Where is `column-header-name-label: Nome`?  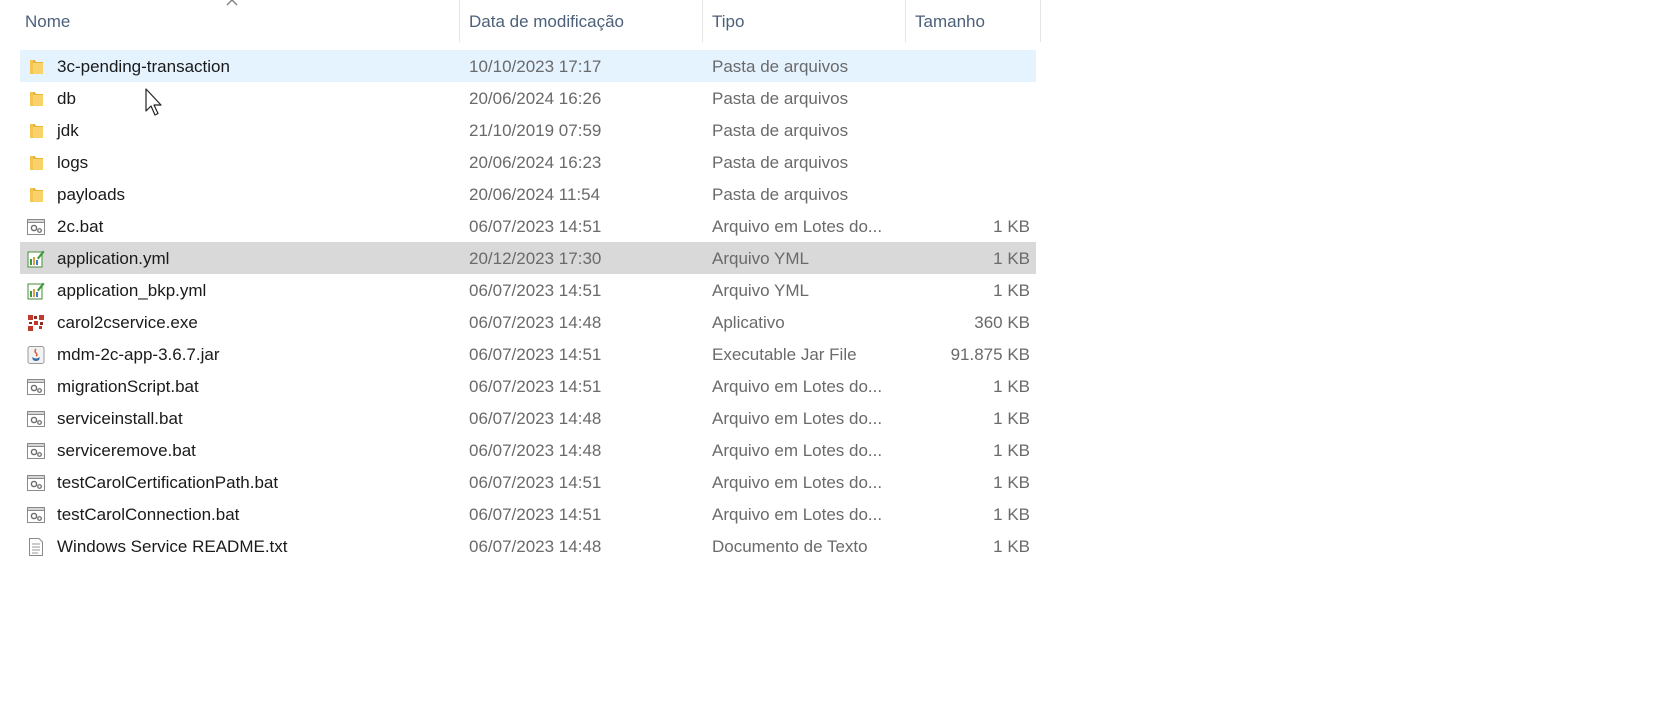
column-header-name-label: Nome is located at coordinates (48, 21).